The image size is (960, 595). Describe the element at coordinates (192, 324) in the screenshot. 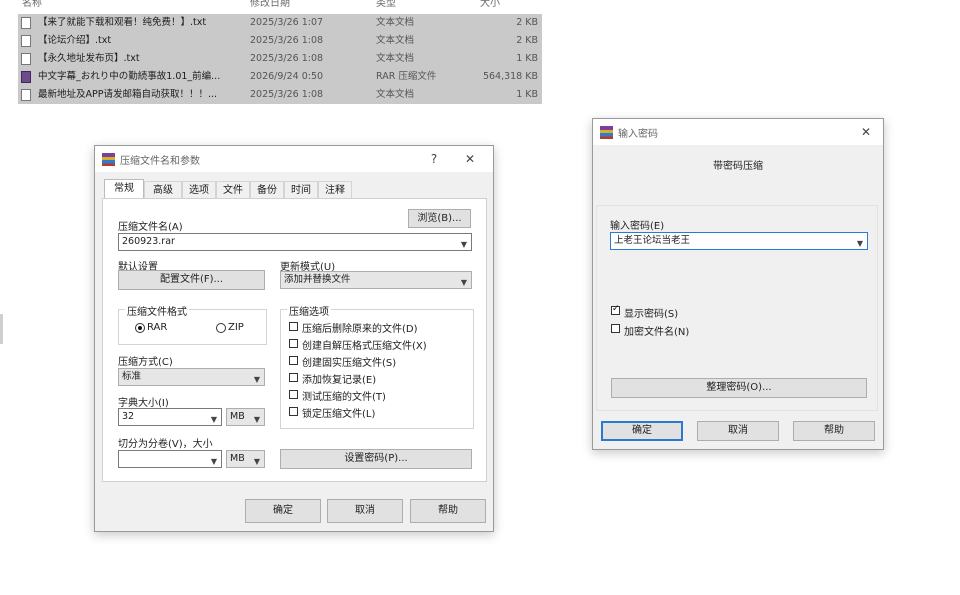

I see `archive-format-group: 压缩文件格式 RAR ZIP` at that location.